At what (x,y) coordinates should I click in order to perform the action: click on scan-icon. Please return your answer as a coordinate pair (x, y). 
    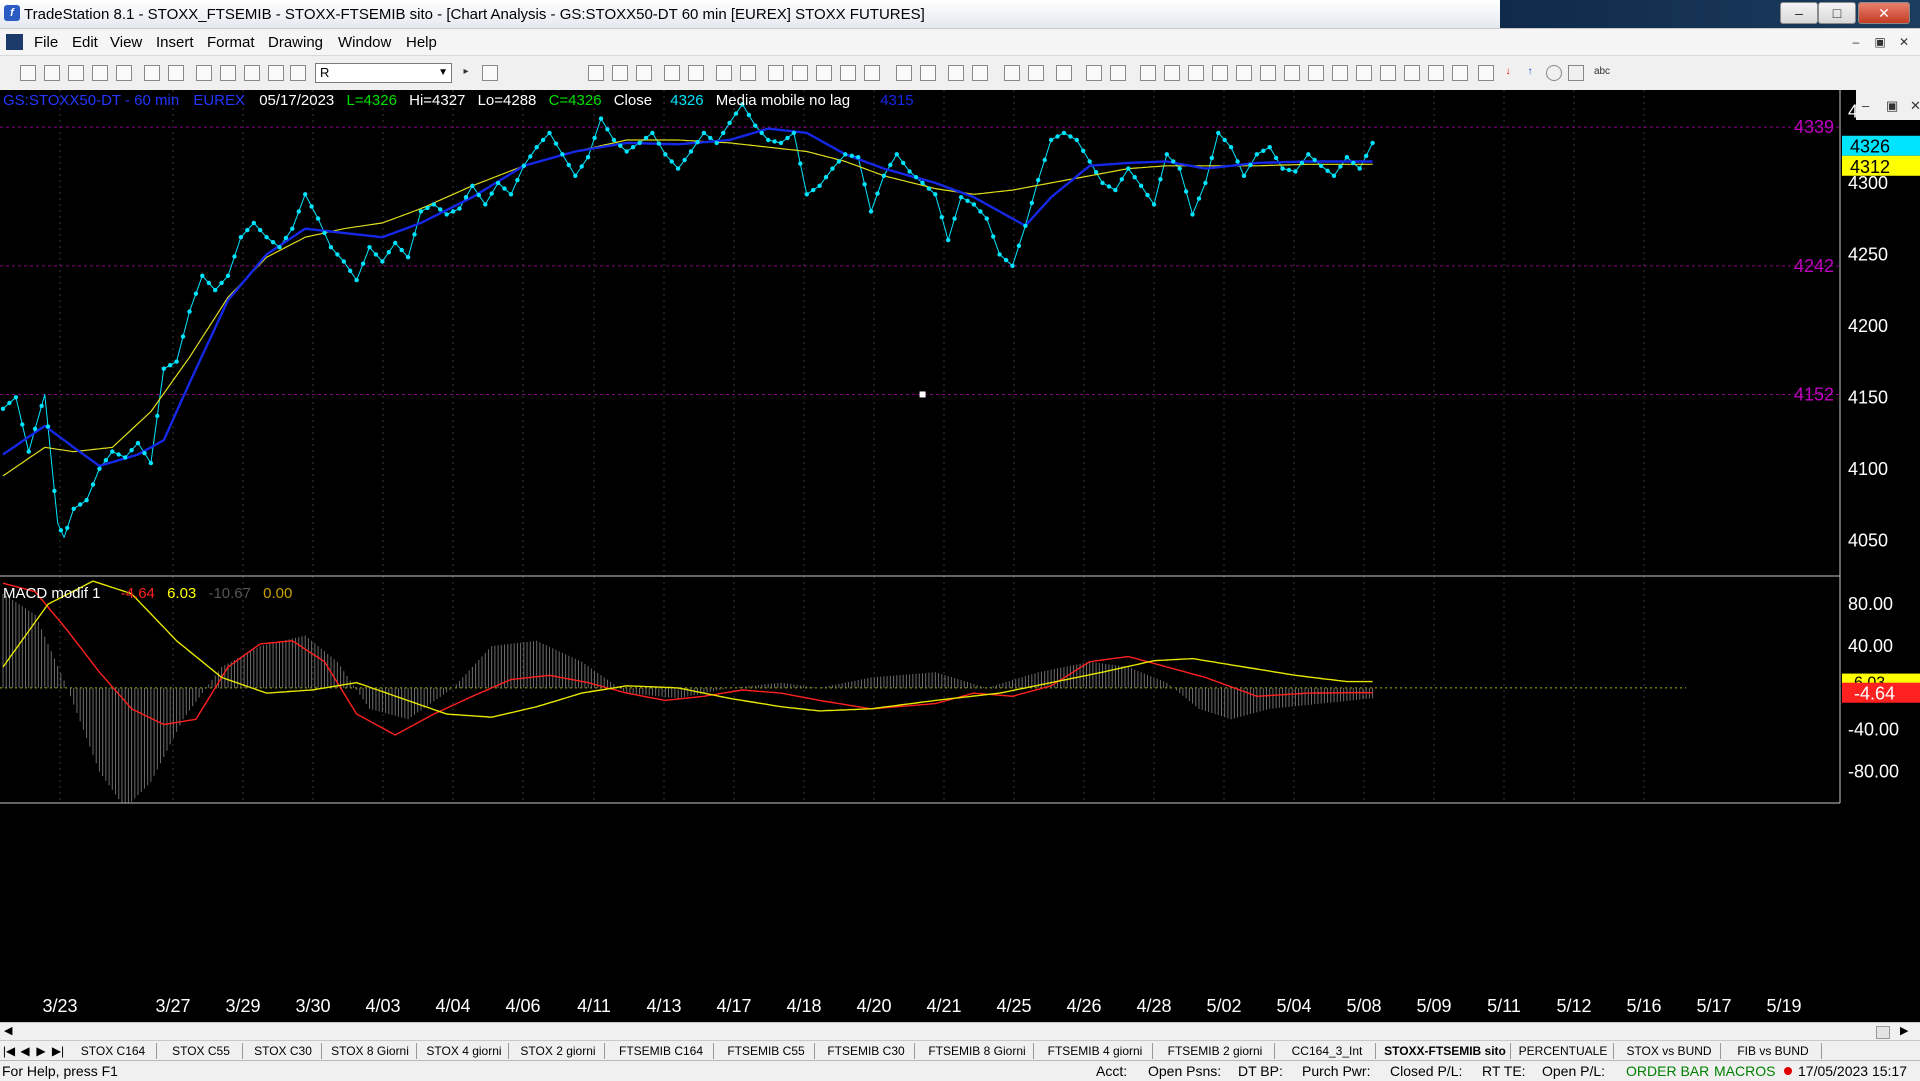
    Looking at the image, I should click on (748, 73).